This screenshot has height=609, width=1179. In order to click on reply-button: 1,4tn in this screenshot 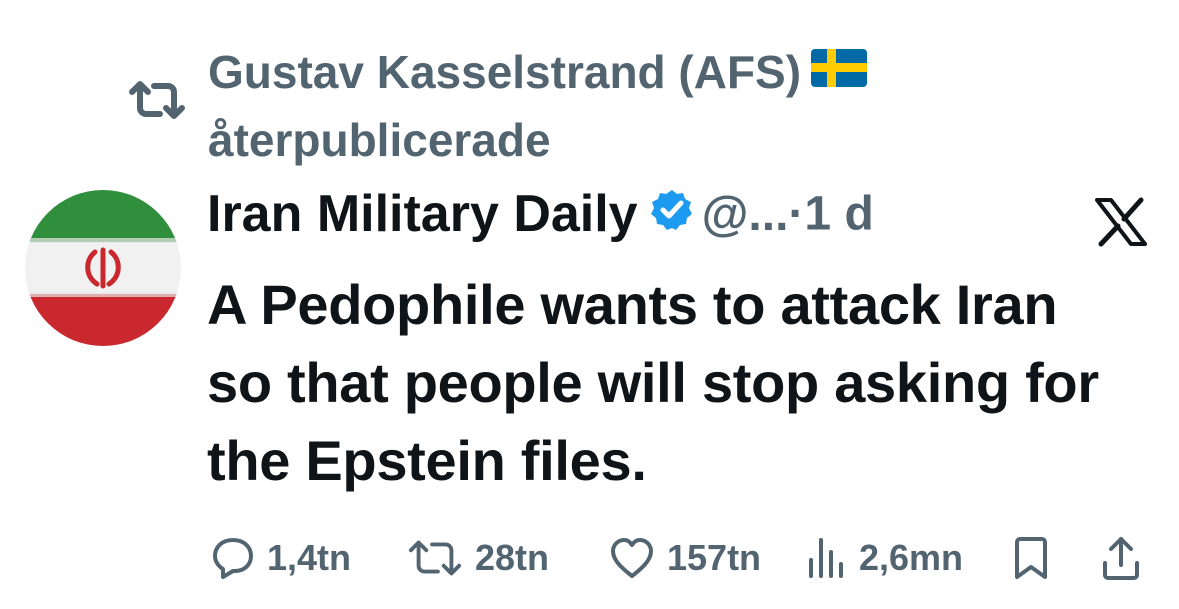, I will do `click(281, 558)`.